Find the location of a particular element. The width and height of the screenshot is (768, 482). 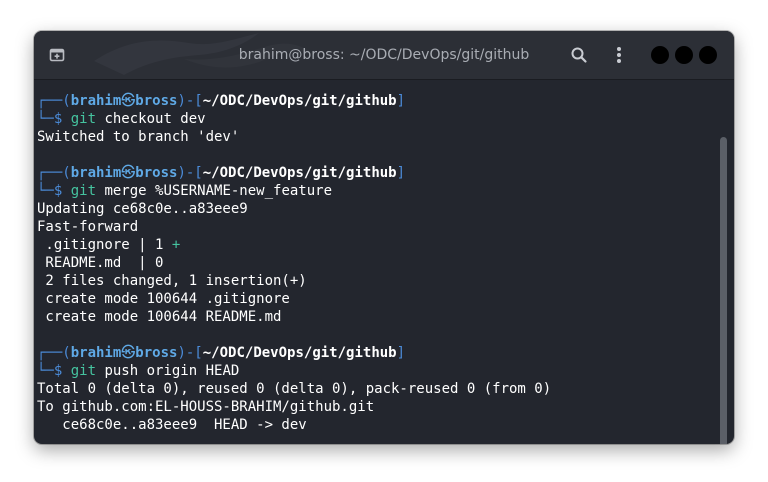

command-args: push origin HEAD is located at coordinates (168, 371).